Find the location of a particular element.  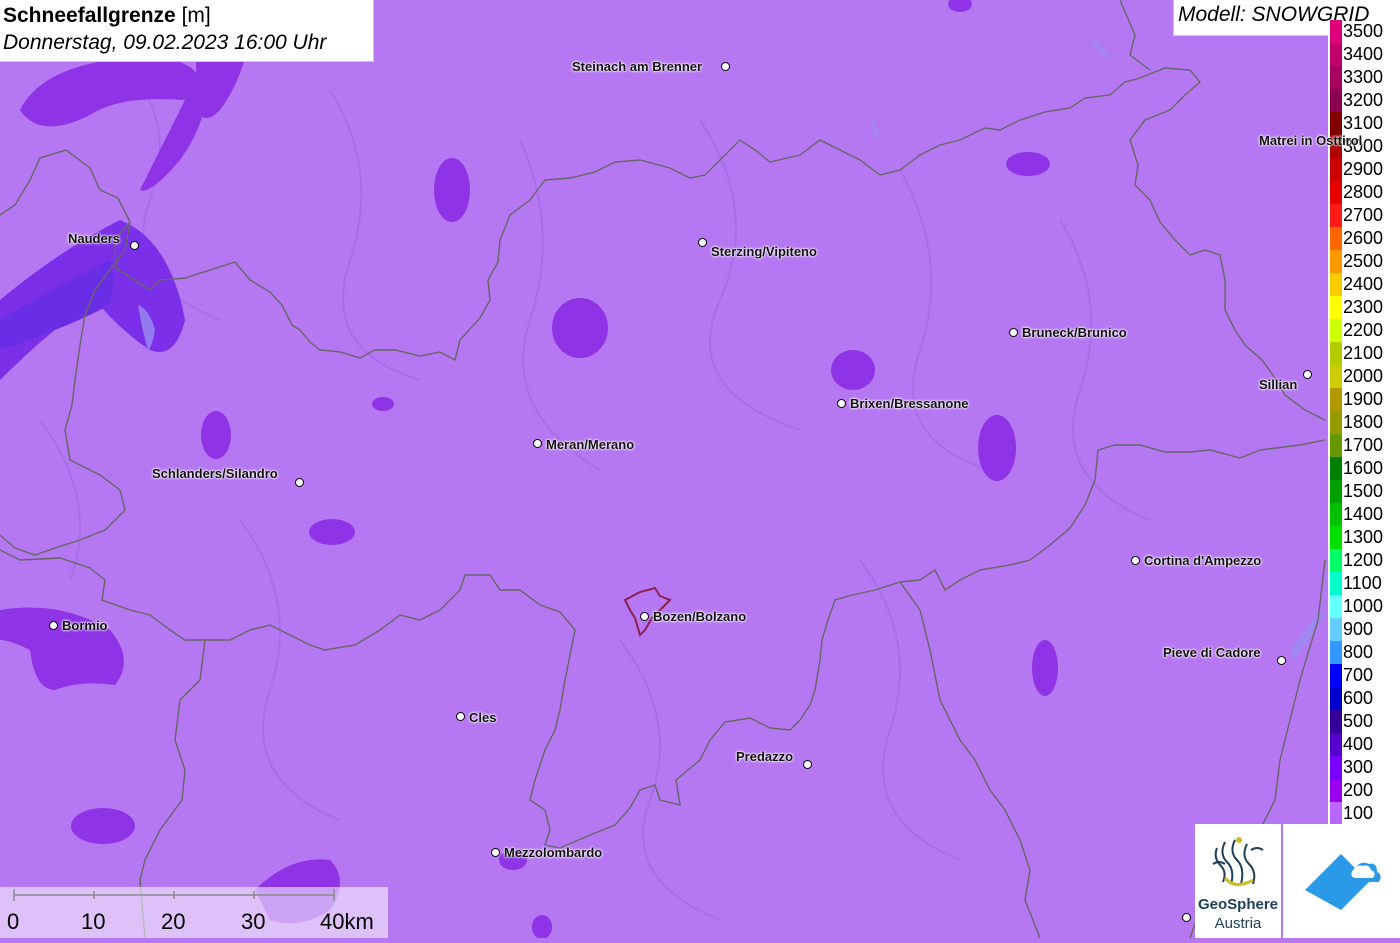

legend-label: 400 is located at coordinates (1358, 744).